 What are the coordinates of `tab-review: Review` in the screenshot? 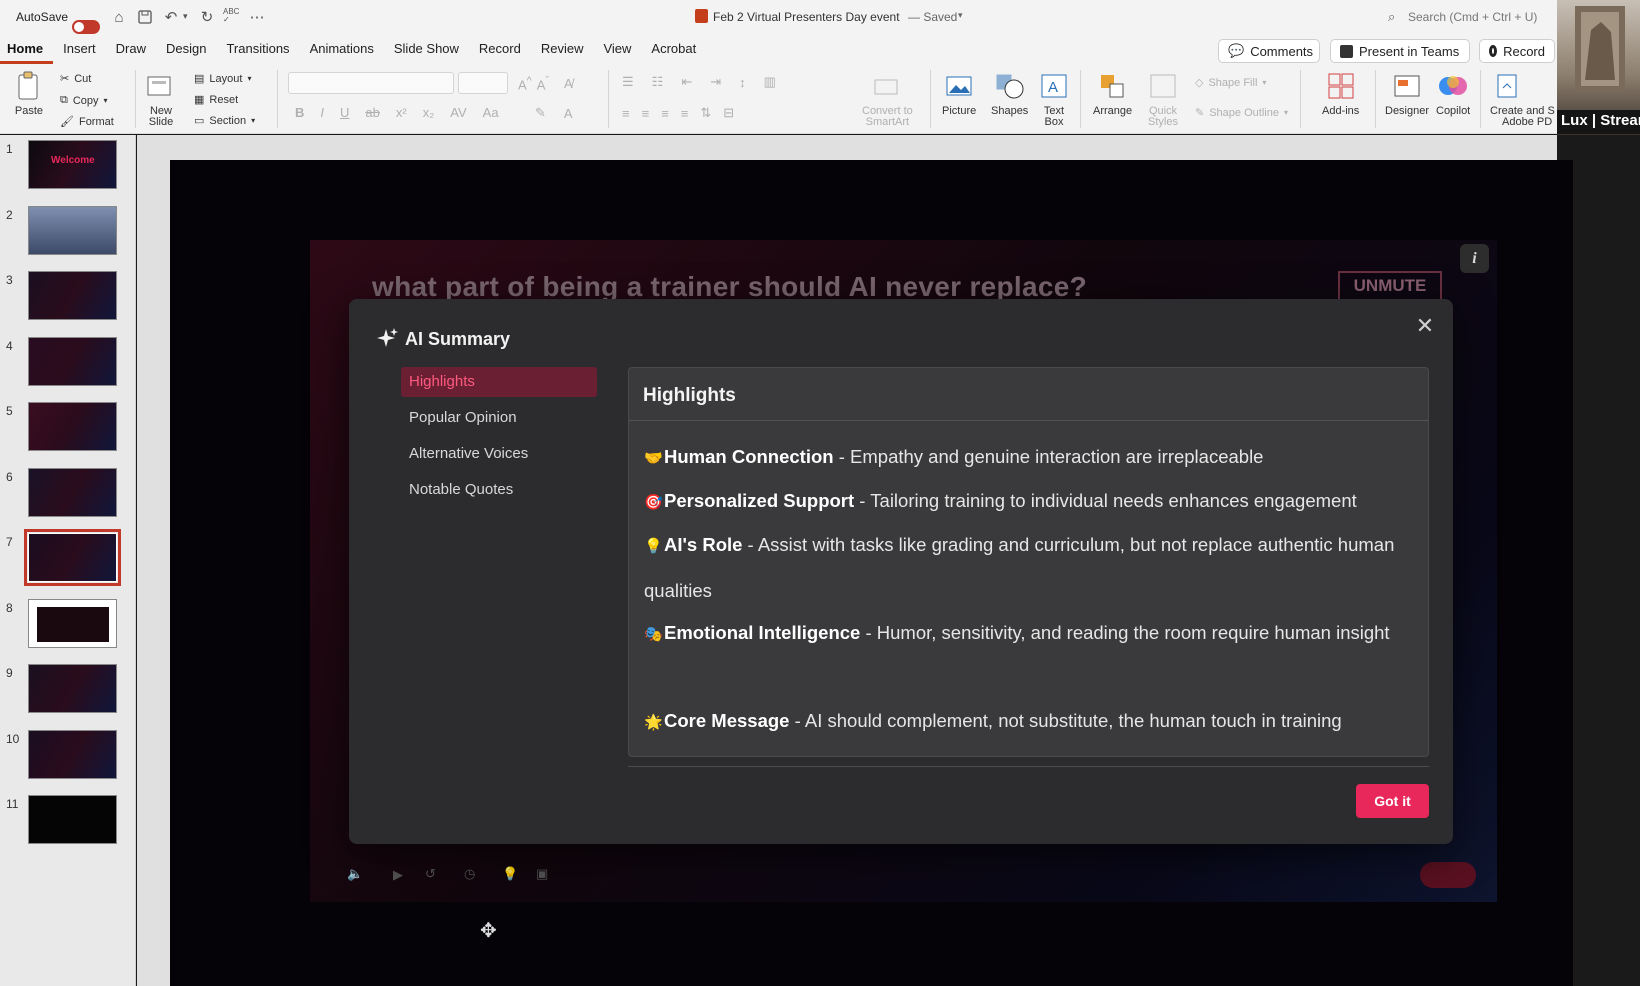 It's located at (562, 49).